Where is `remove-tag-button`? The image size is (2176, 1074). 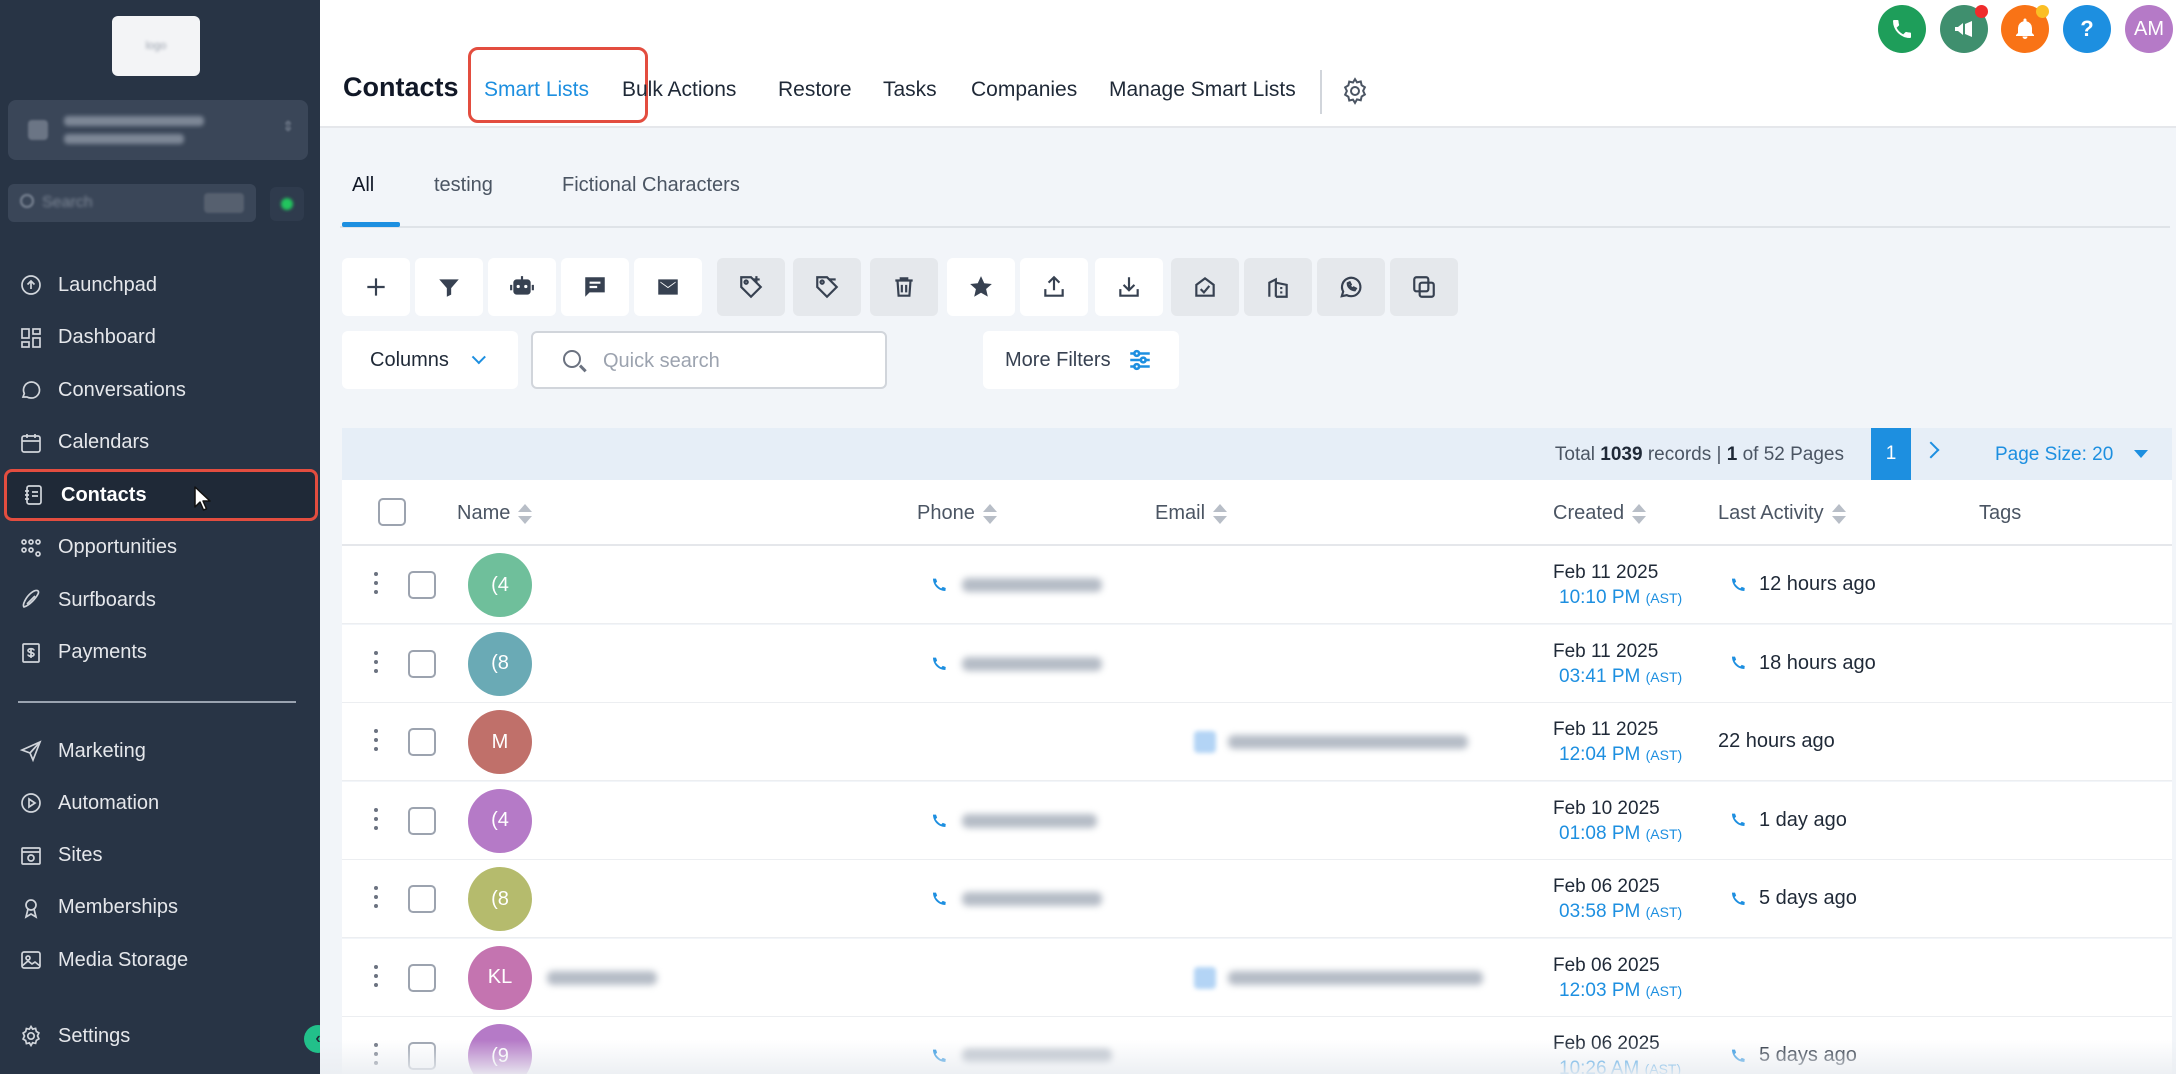 remove-tag-button is located at coordinates (827, 287).